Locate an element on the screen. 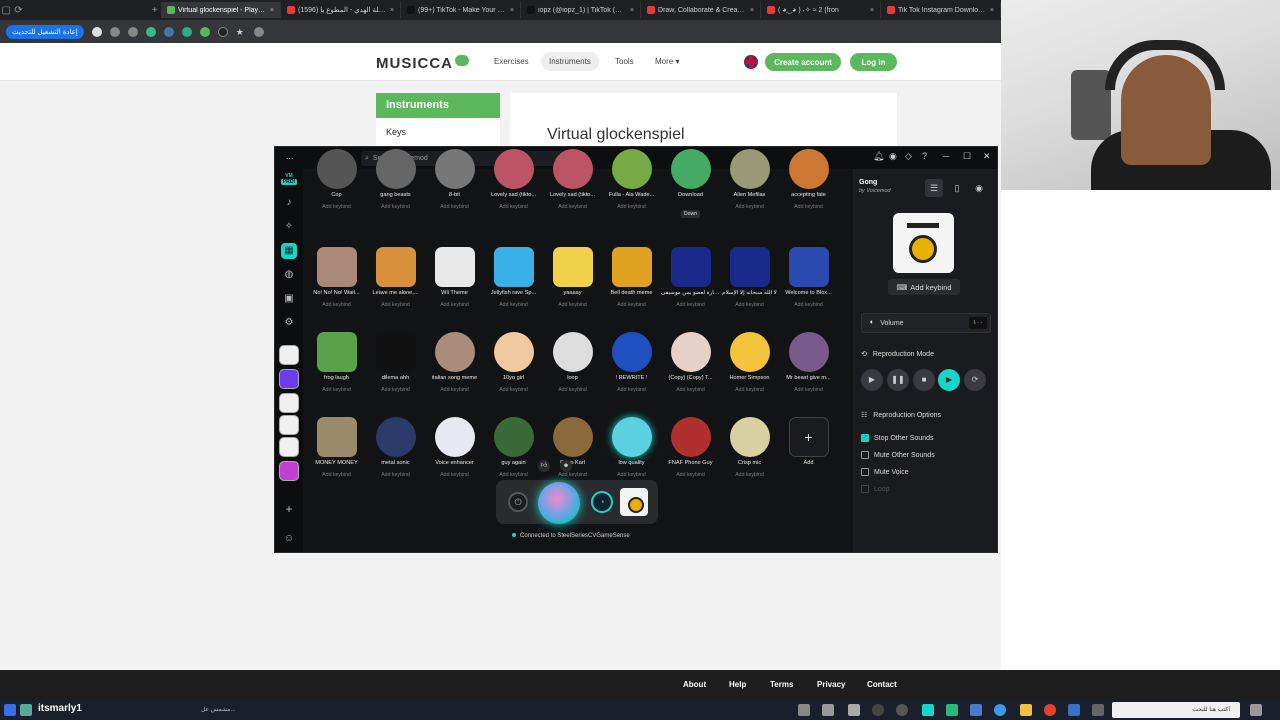  sound-tile: dilema ahh Add keybind is located at coordinates (395, 362).